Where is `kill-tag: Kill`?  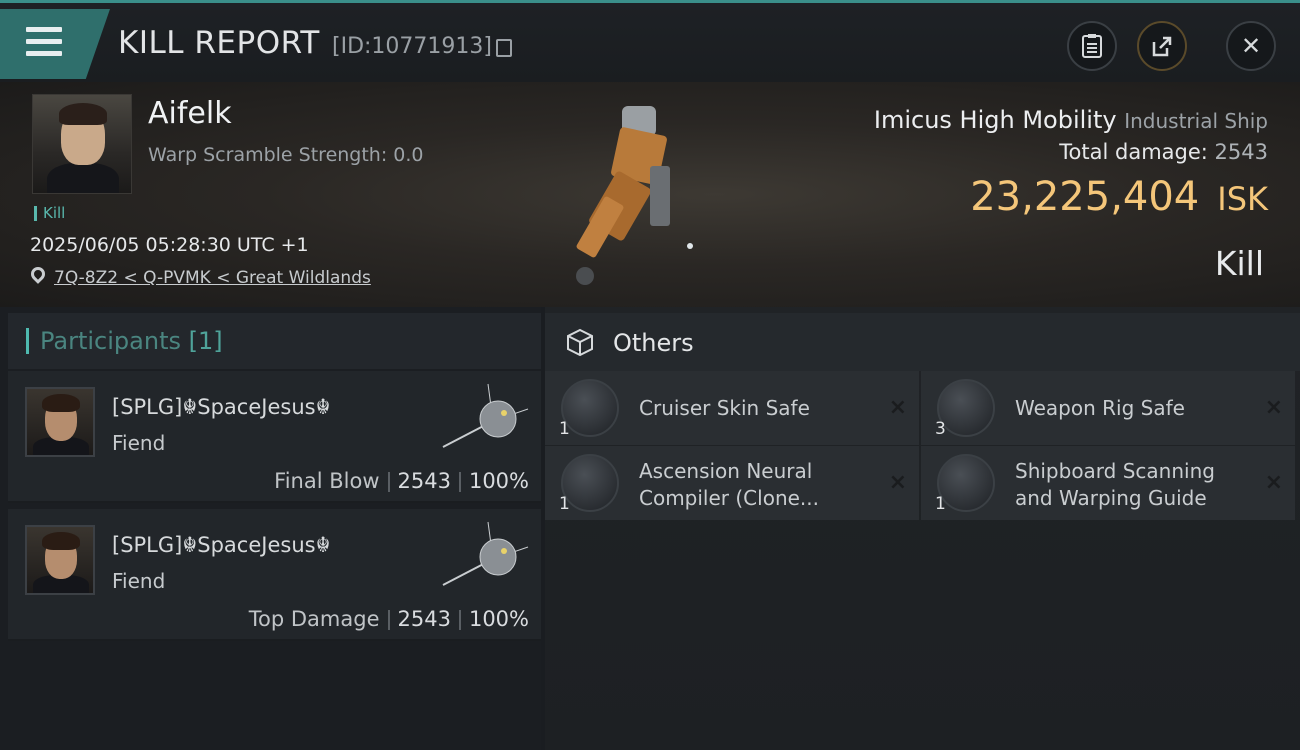
kill-tag: Kill is located at coordinates (49, 213).